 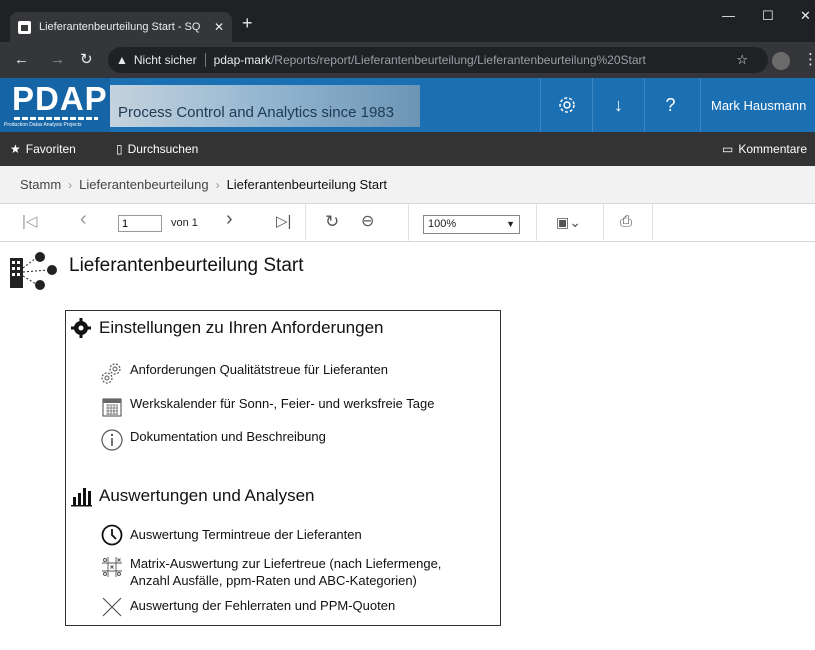 I want to click on last-page-icon: ▷|, so click(x=283, y=222).